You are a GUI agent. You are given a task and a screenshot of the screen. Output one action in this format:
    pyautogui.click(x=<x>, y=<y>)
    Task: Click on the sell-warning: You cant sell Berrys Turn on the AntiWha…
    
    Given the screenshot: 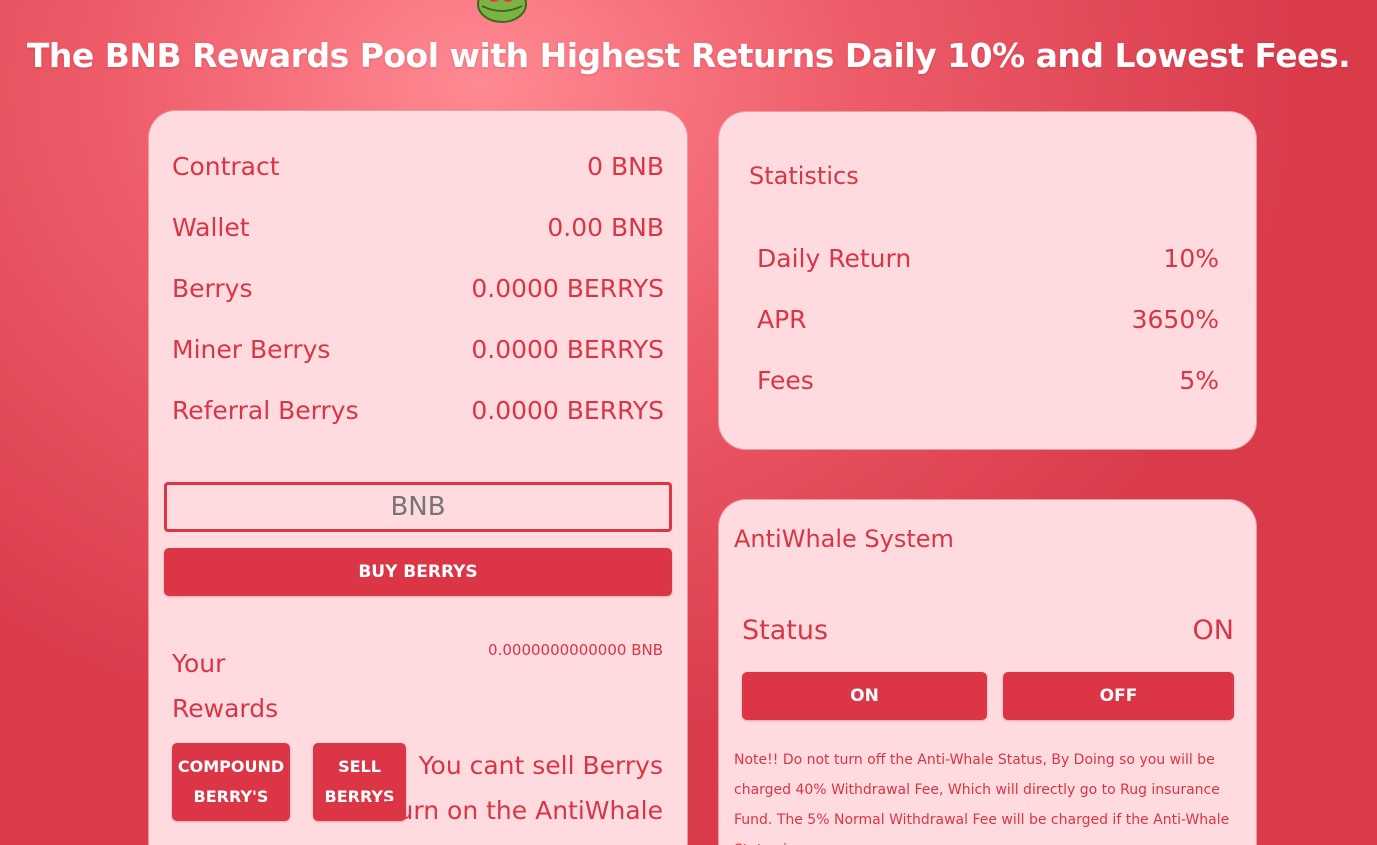 What is the action you would take?
    pyautogui.click(x=524, y=788)
    